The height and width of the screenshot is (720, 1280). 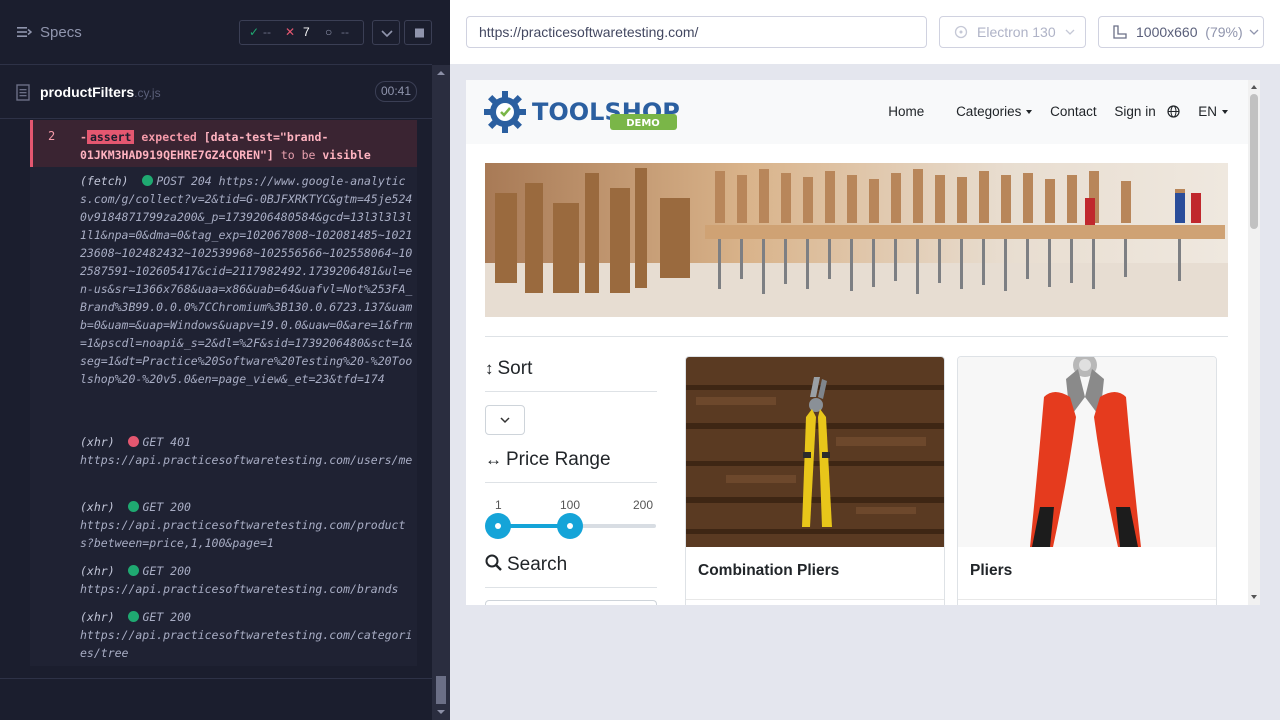 What do you see at coordinates (584, 114) in the screenshot?
I see `toolshop-logo: TOOLSHOP DEMO` at bounding box center [584, 114].